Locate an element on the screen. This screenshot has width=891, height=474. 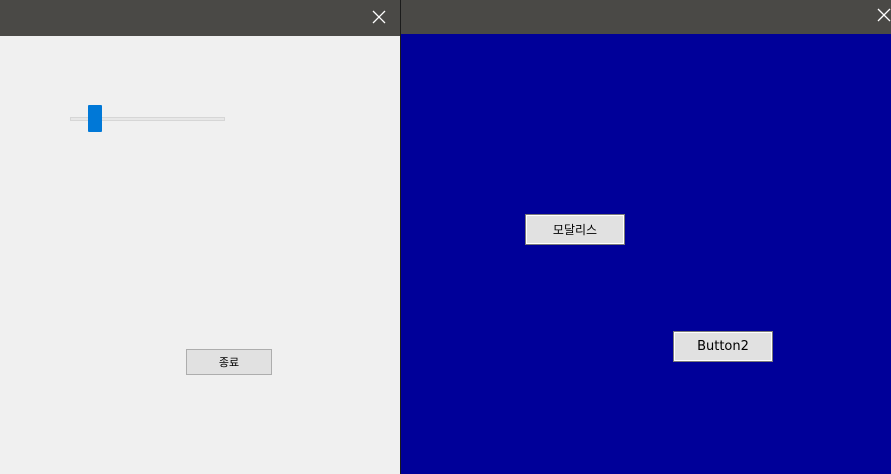
right-window-titlebar is located at coordinates (646, 17).